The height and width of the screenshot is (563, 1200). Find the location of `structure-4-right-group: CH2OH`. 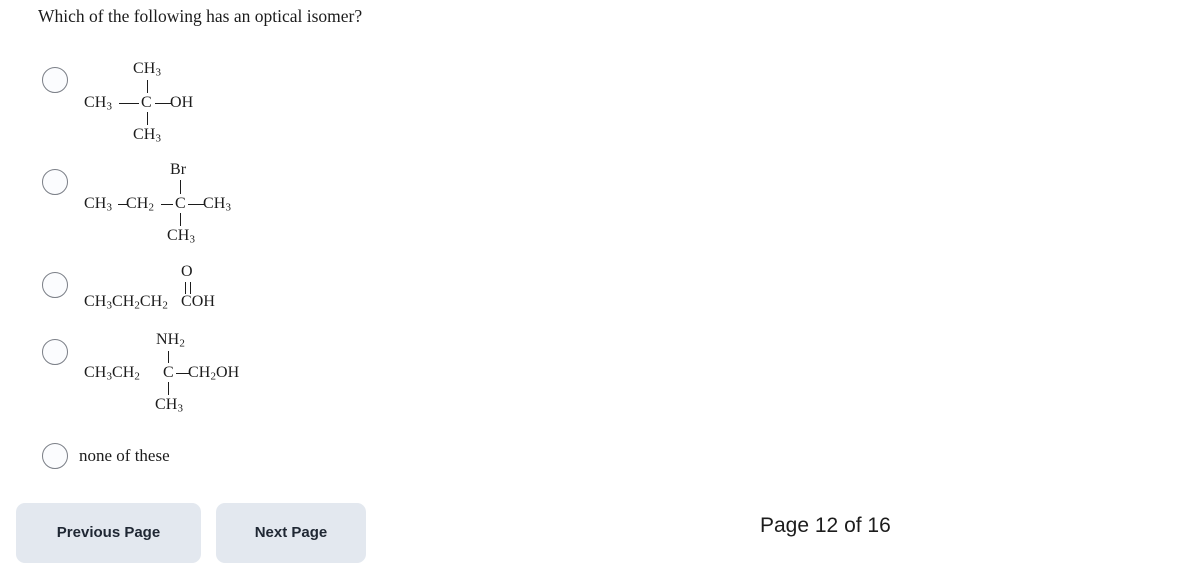

structure-4-right-group: CH2OH is located at coordinates (214, 373).